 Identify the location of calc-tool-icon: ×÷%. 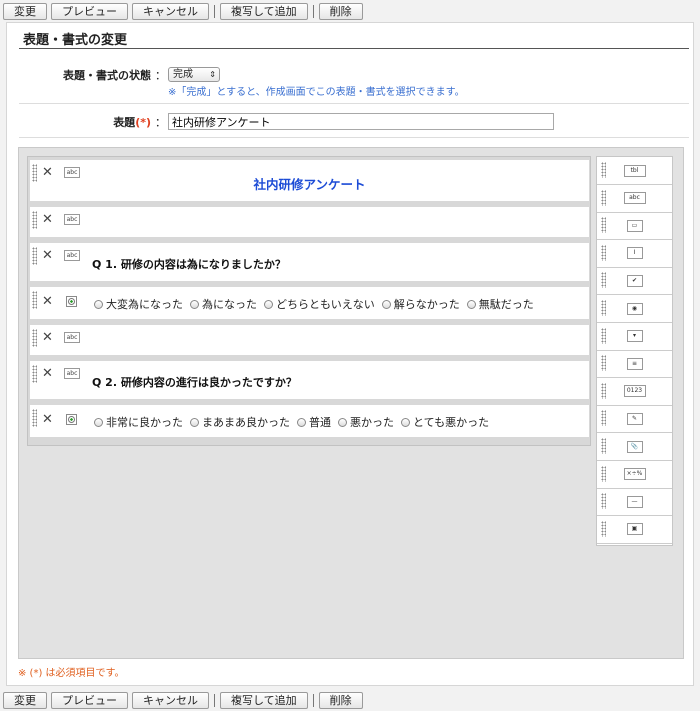
(634, 474).